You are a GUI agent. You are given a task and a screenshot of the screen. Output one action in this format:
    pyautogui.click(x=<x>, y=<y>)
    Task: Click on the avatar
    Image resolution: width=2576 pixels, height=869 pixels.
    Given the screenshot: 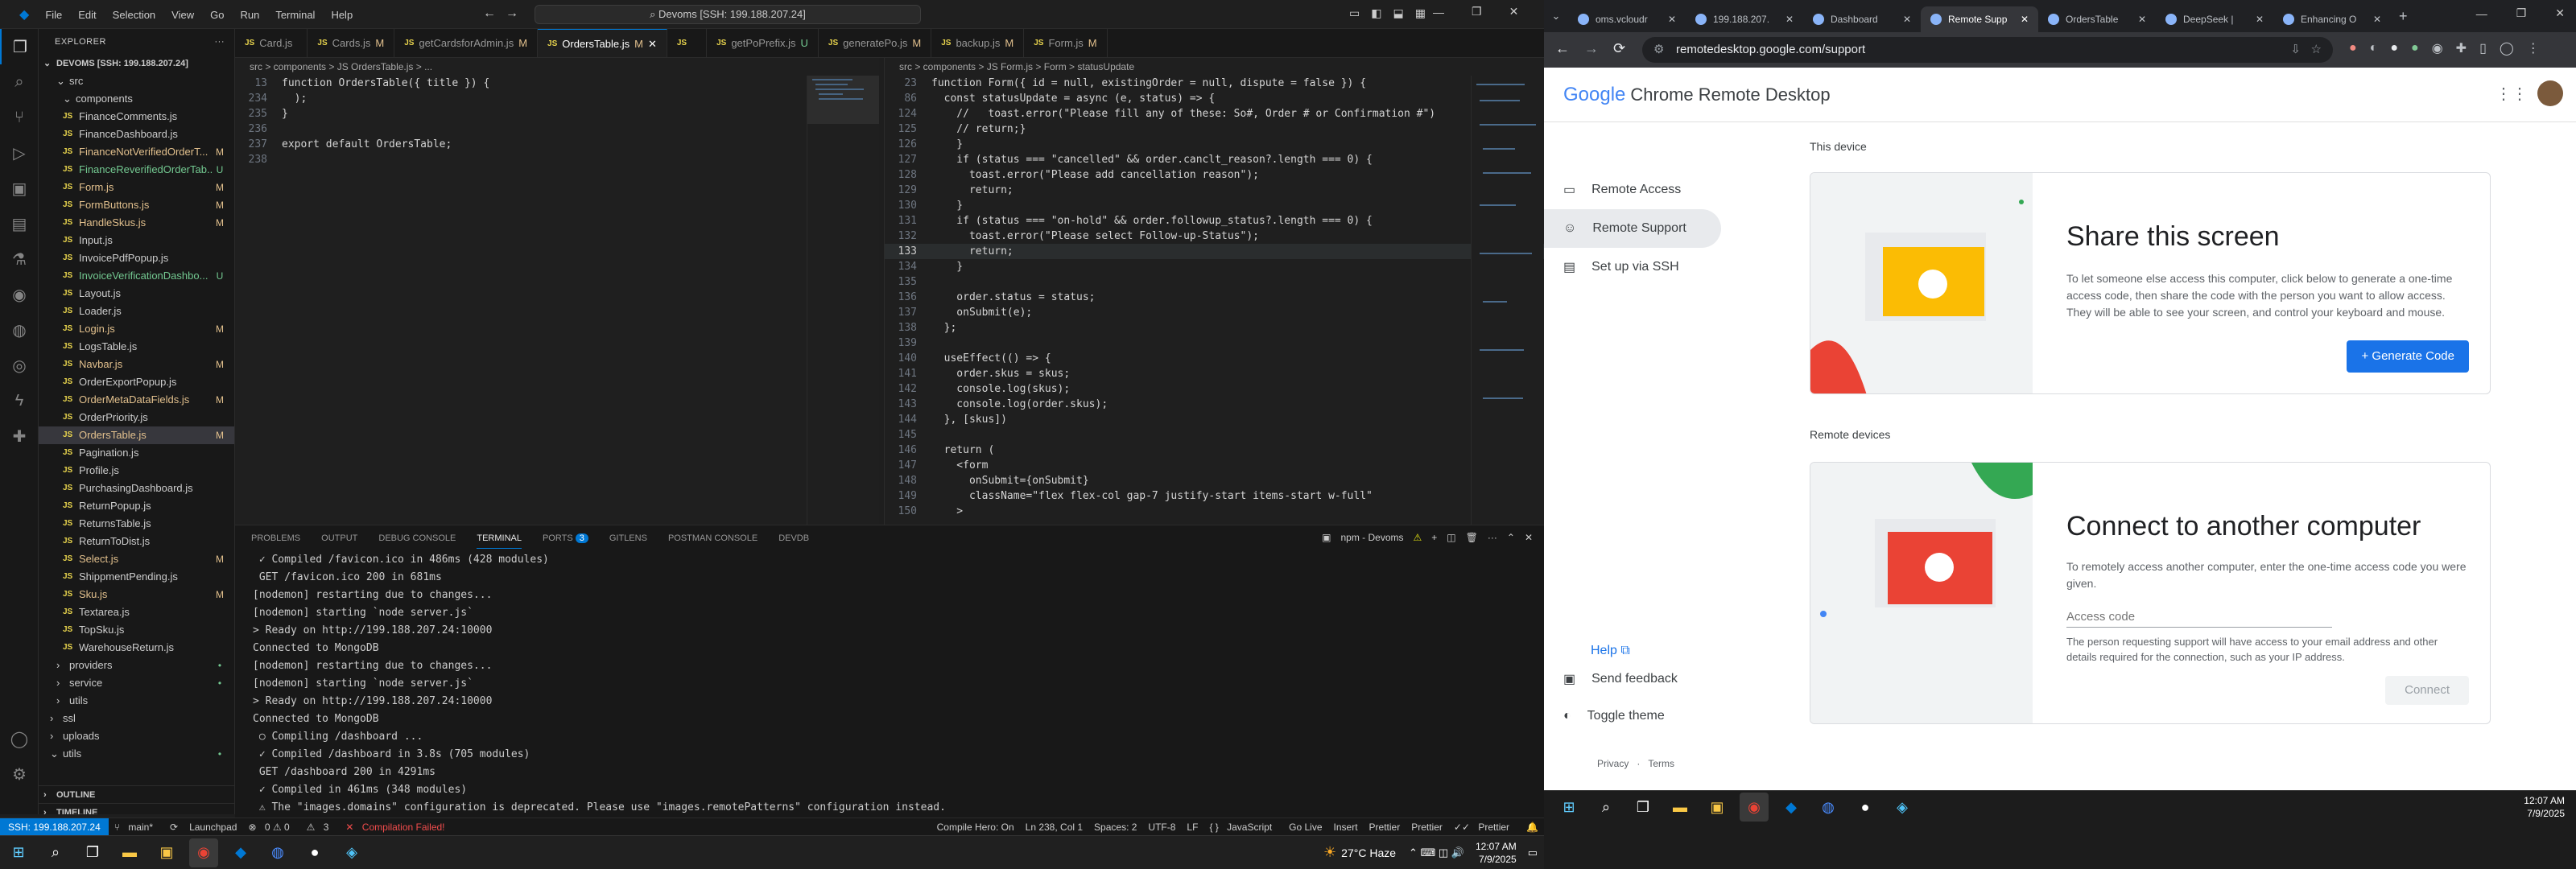 What is the action you would take?
    pyautogui.click(x=2550, y=93)
    